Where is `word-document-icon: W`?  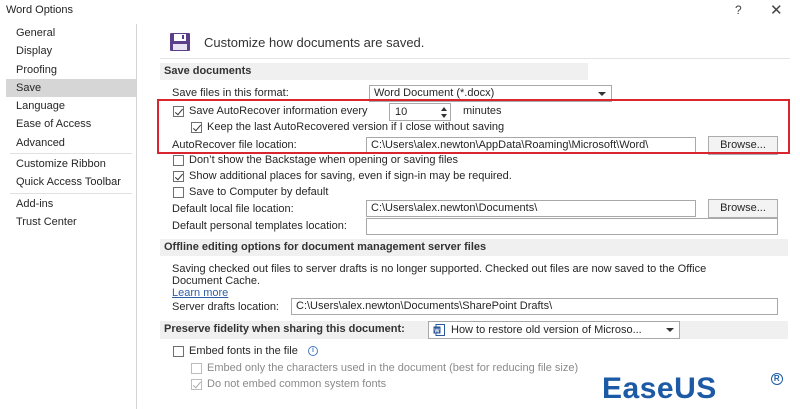
word-document-icon: W is located at coordinates (439, 330).